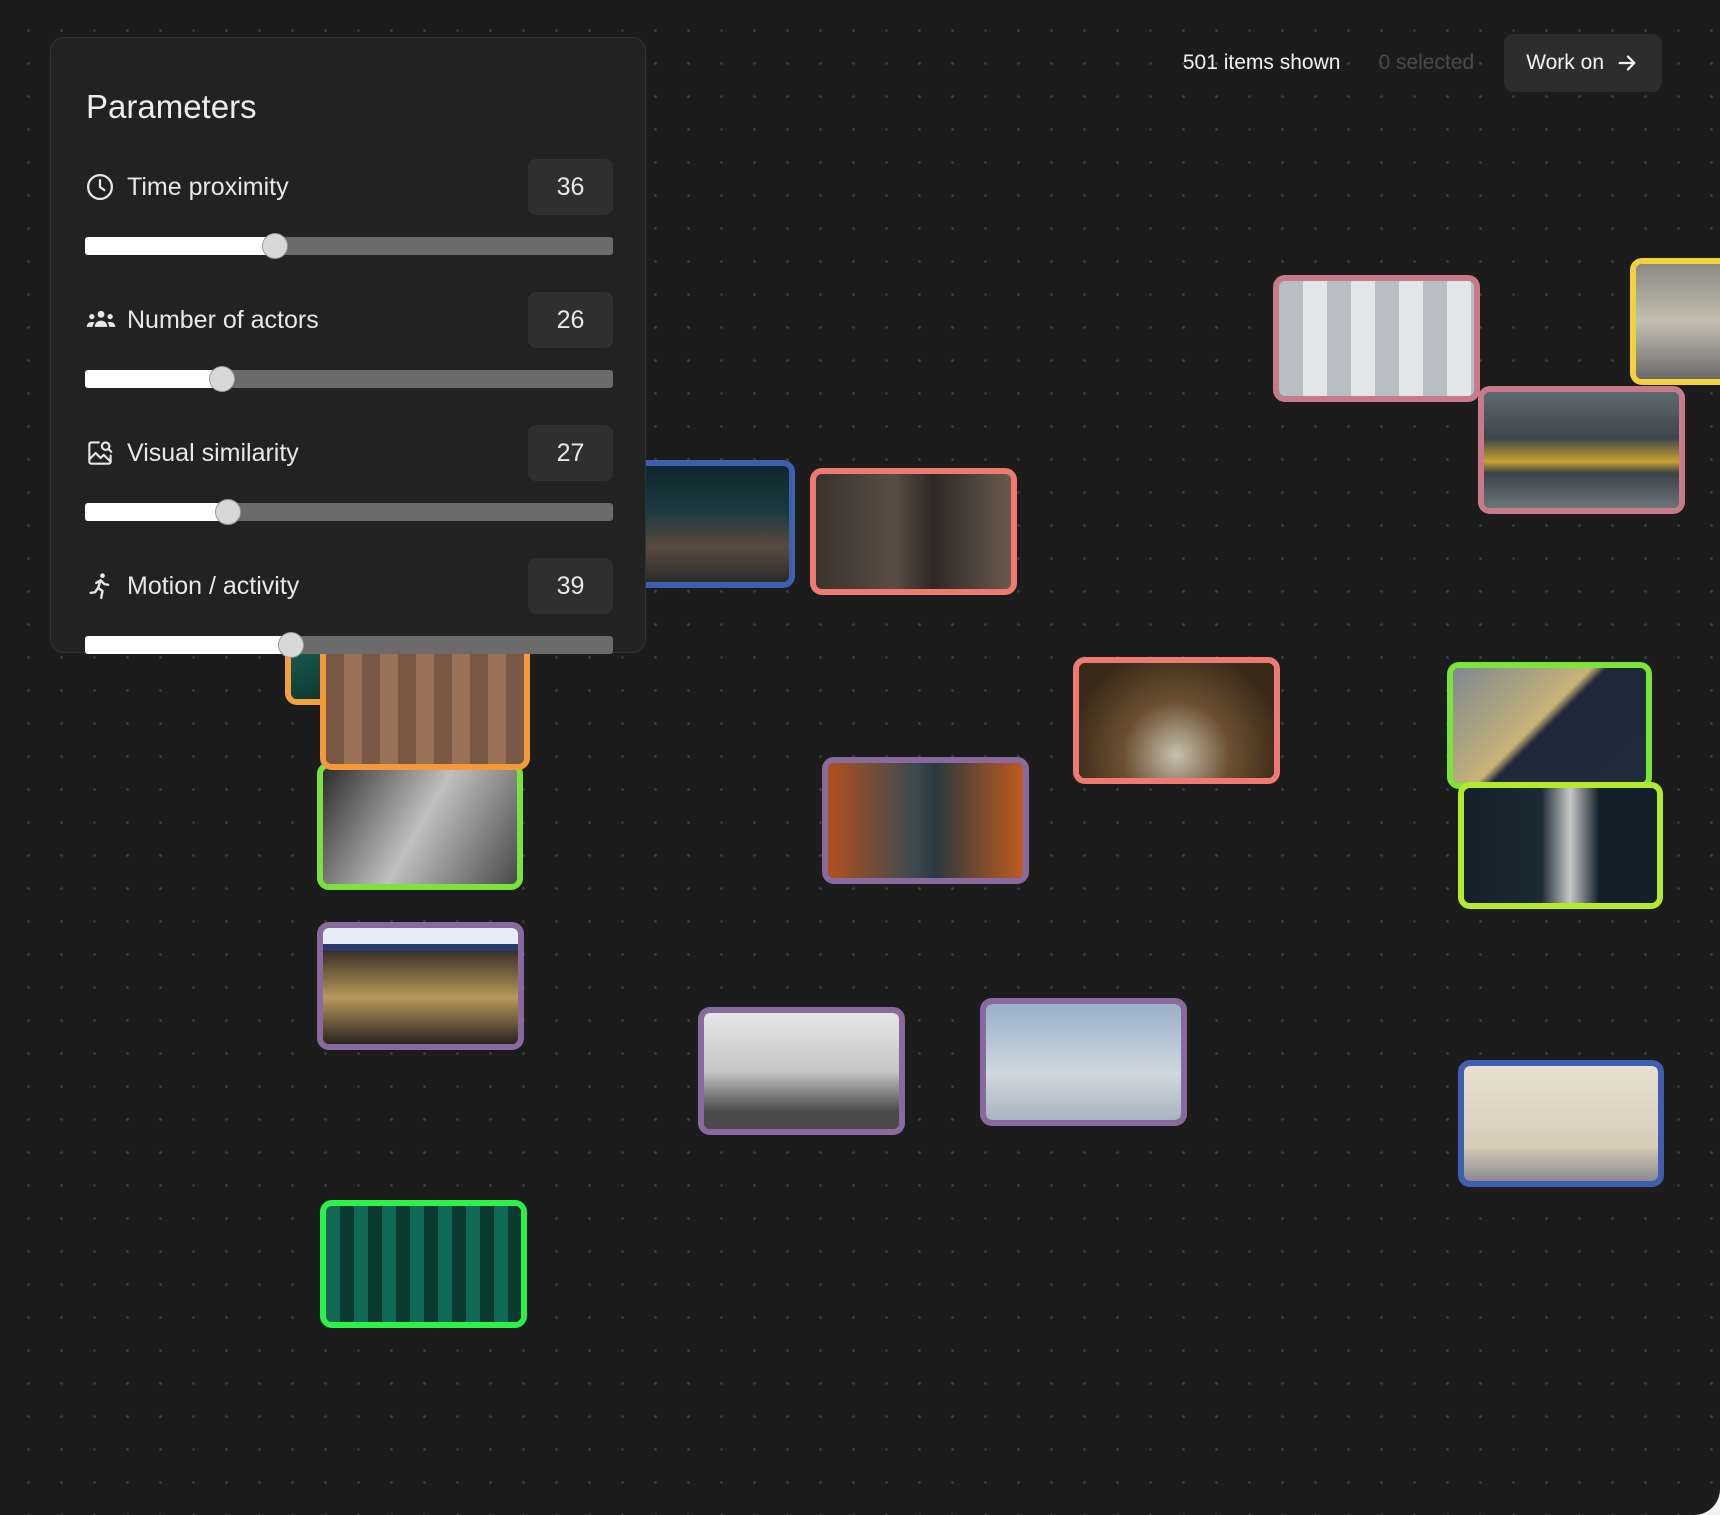  What do you see at coordinates (349, 214) in the screenshot?
I see `param-time-proximity: Time proximity 36` at bounding box center [349, 214].